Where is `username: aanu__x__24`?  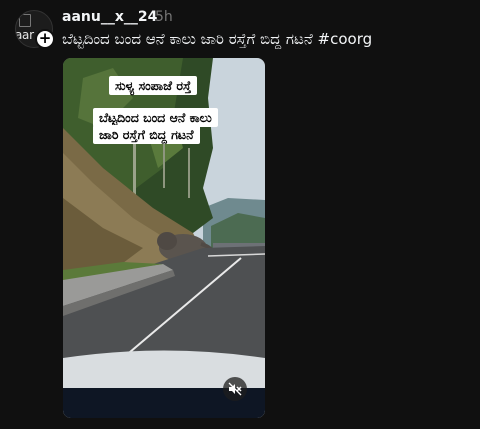
username: aanu__x__24 is located at coordinates (109, 17).